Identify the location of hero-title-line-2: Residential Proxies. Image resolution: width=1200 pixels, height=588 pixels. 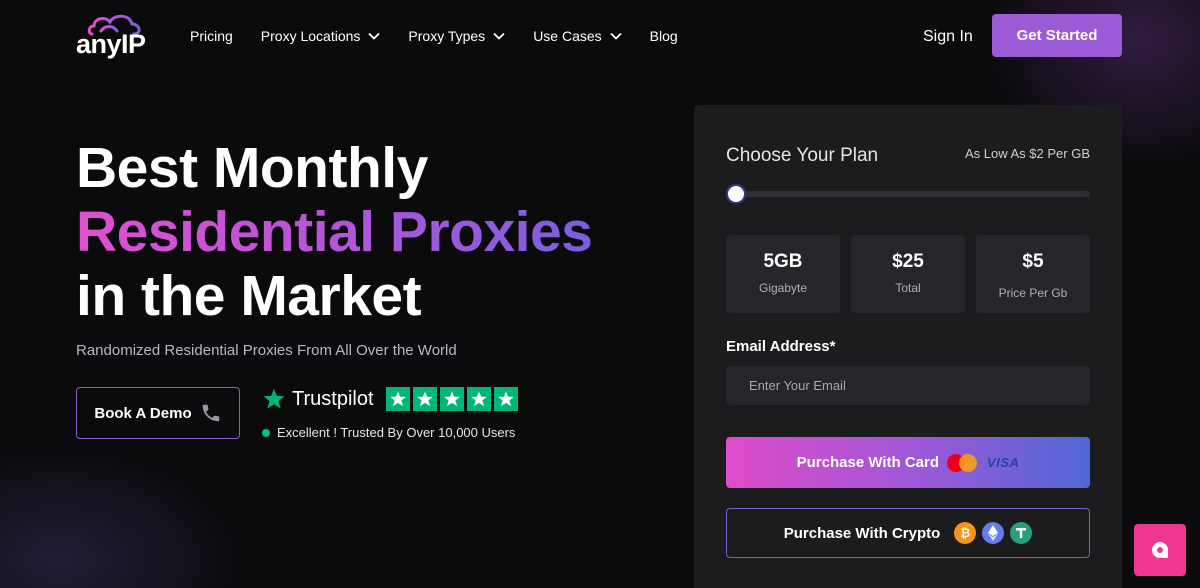
(334, 232).